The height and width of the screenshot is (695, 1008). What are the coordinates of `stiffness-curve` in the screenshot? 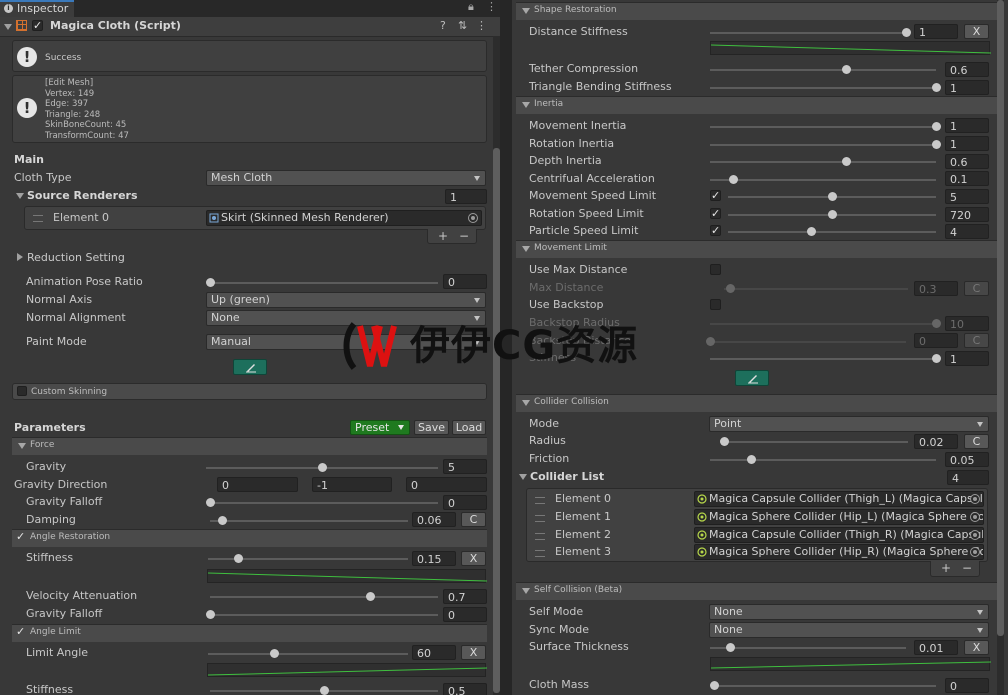 It's located at (347, 576).